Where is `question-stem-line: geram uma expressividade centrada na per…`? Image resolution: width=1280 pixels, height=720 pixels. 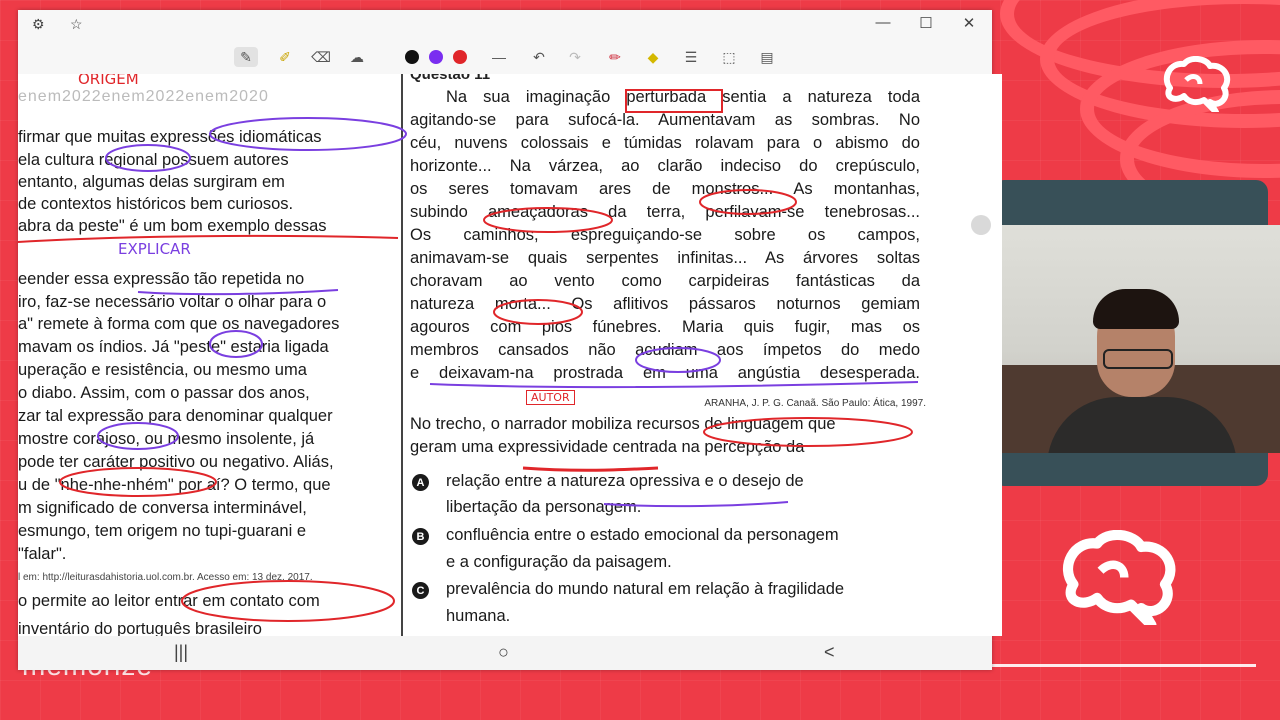 question-stem-line: geram uma expressividade centrada na per… is located at coordinates (607, 447).